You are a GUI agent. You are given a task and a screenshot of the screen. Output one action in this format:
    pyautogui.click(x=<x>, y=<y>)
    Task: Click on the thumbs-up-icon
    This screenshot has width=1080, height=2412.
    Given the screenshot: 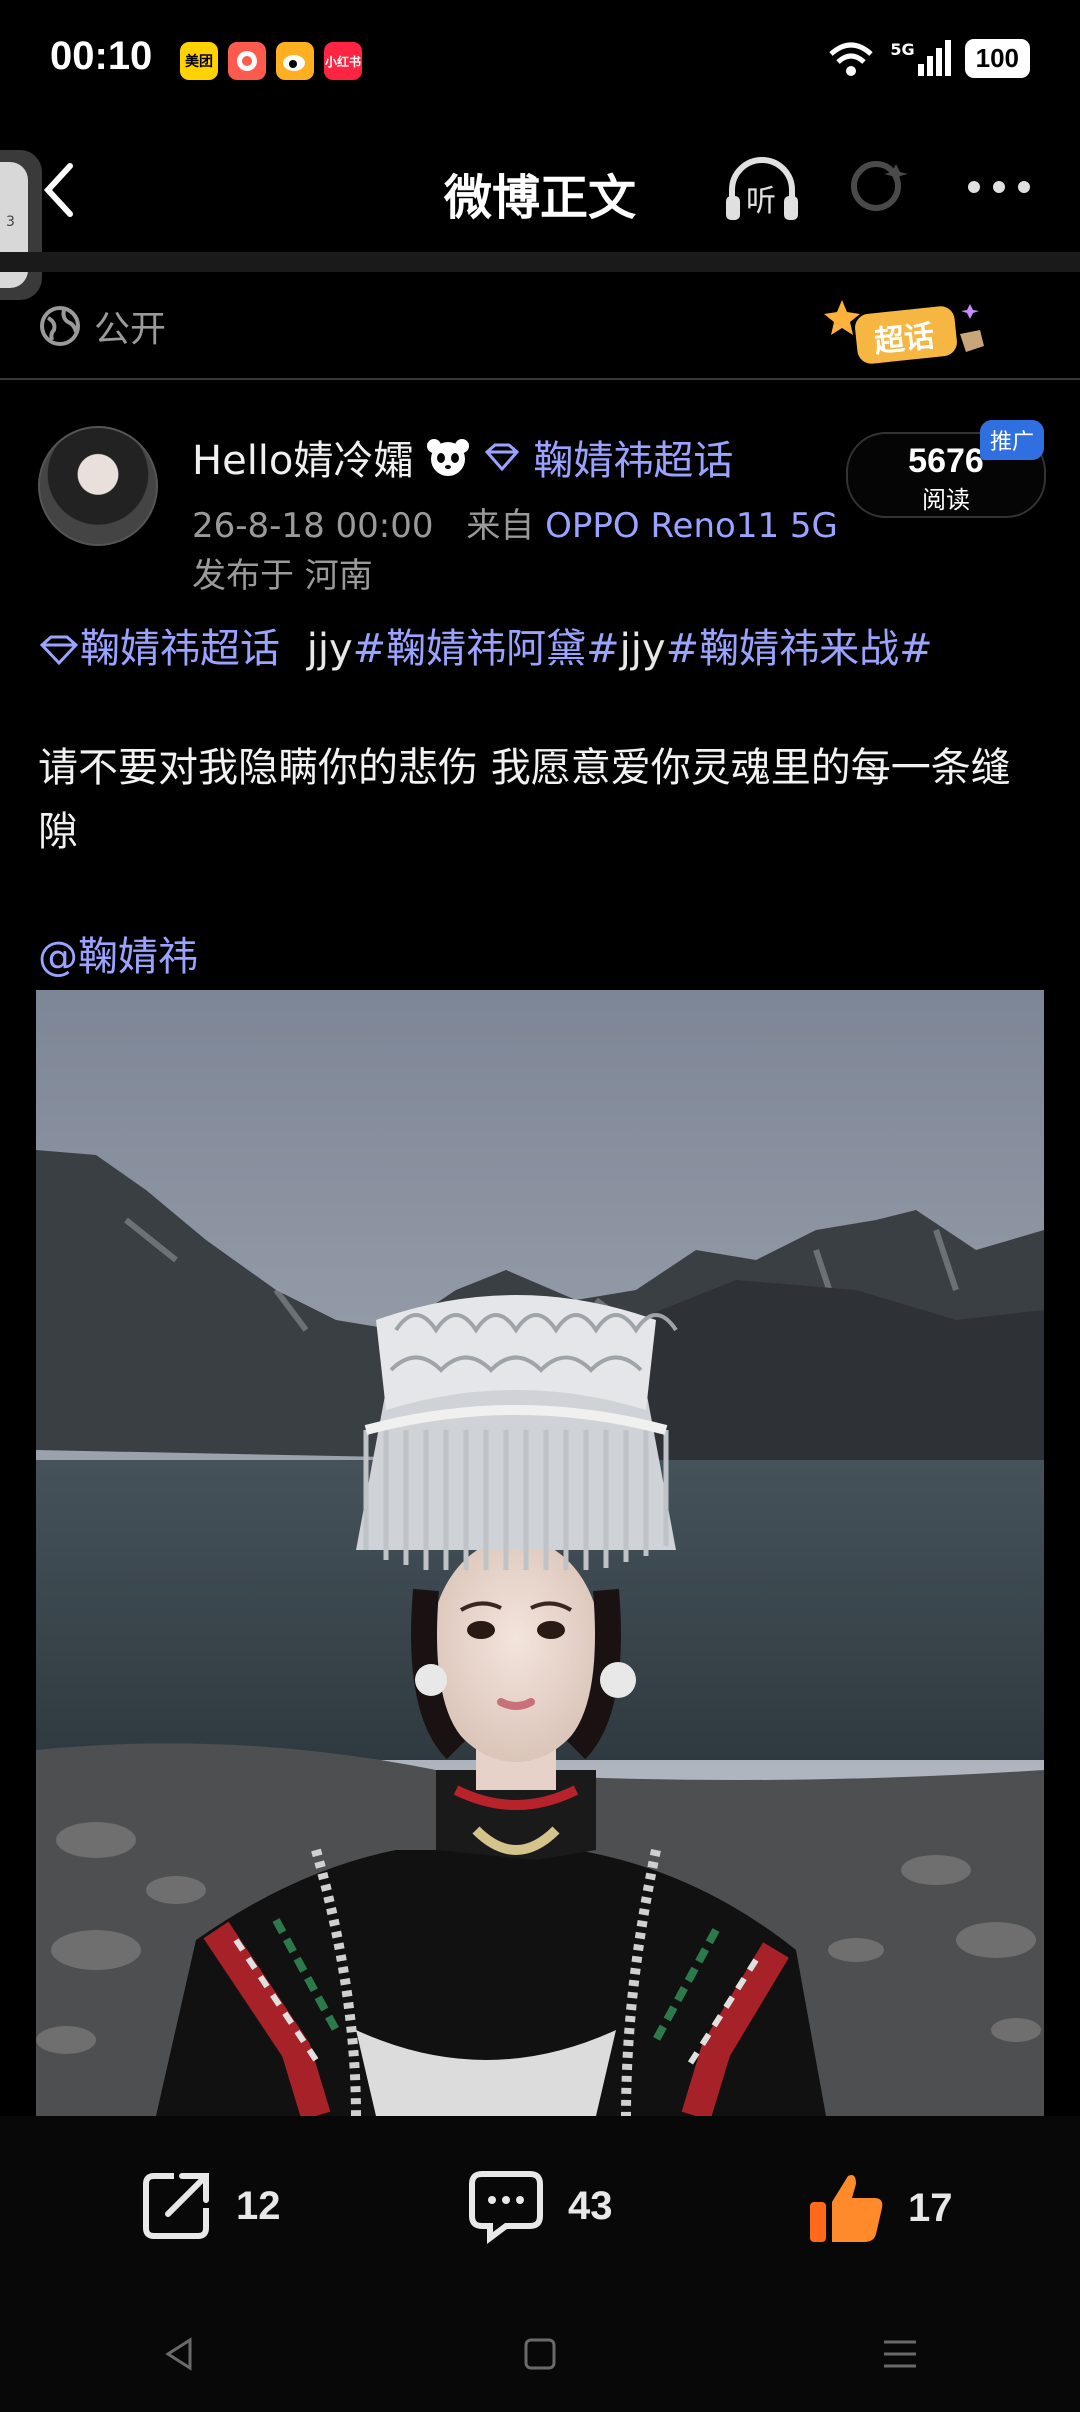 What is the action you would take?
    pyautogui.click(x=846, y=2208)
    